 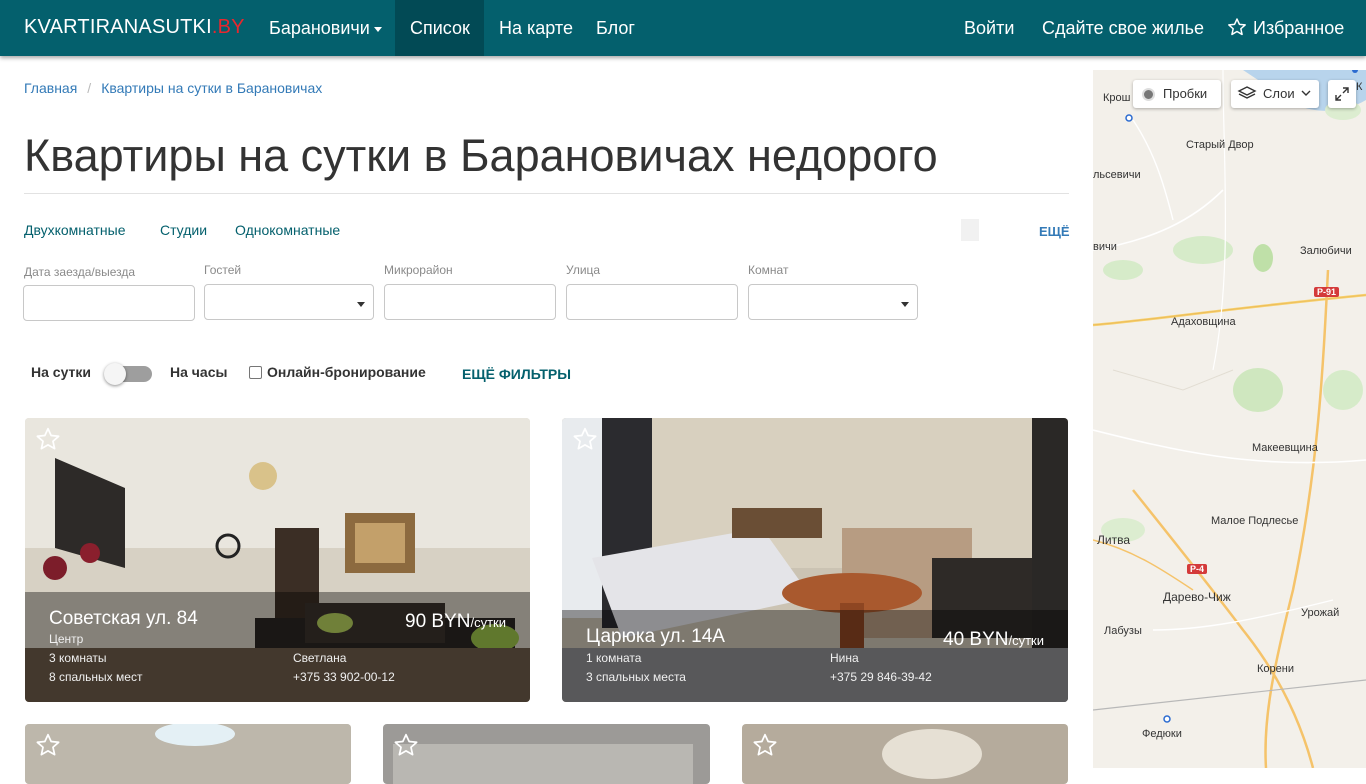 What do you see at coordinates (289, 302) in the screenshot?
I see `guests-select` at bounding box center [289, 302].